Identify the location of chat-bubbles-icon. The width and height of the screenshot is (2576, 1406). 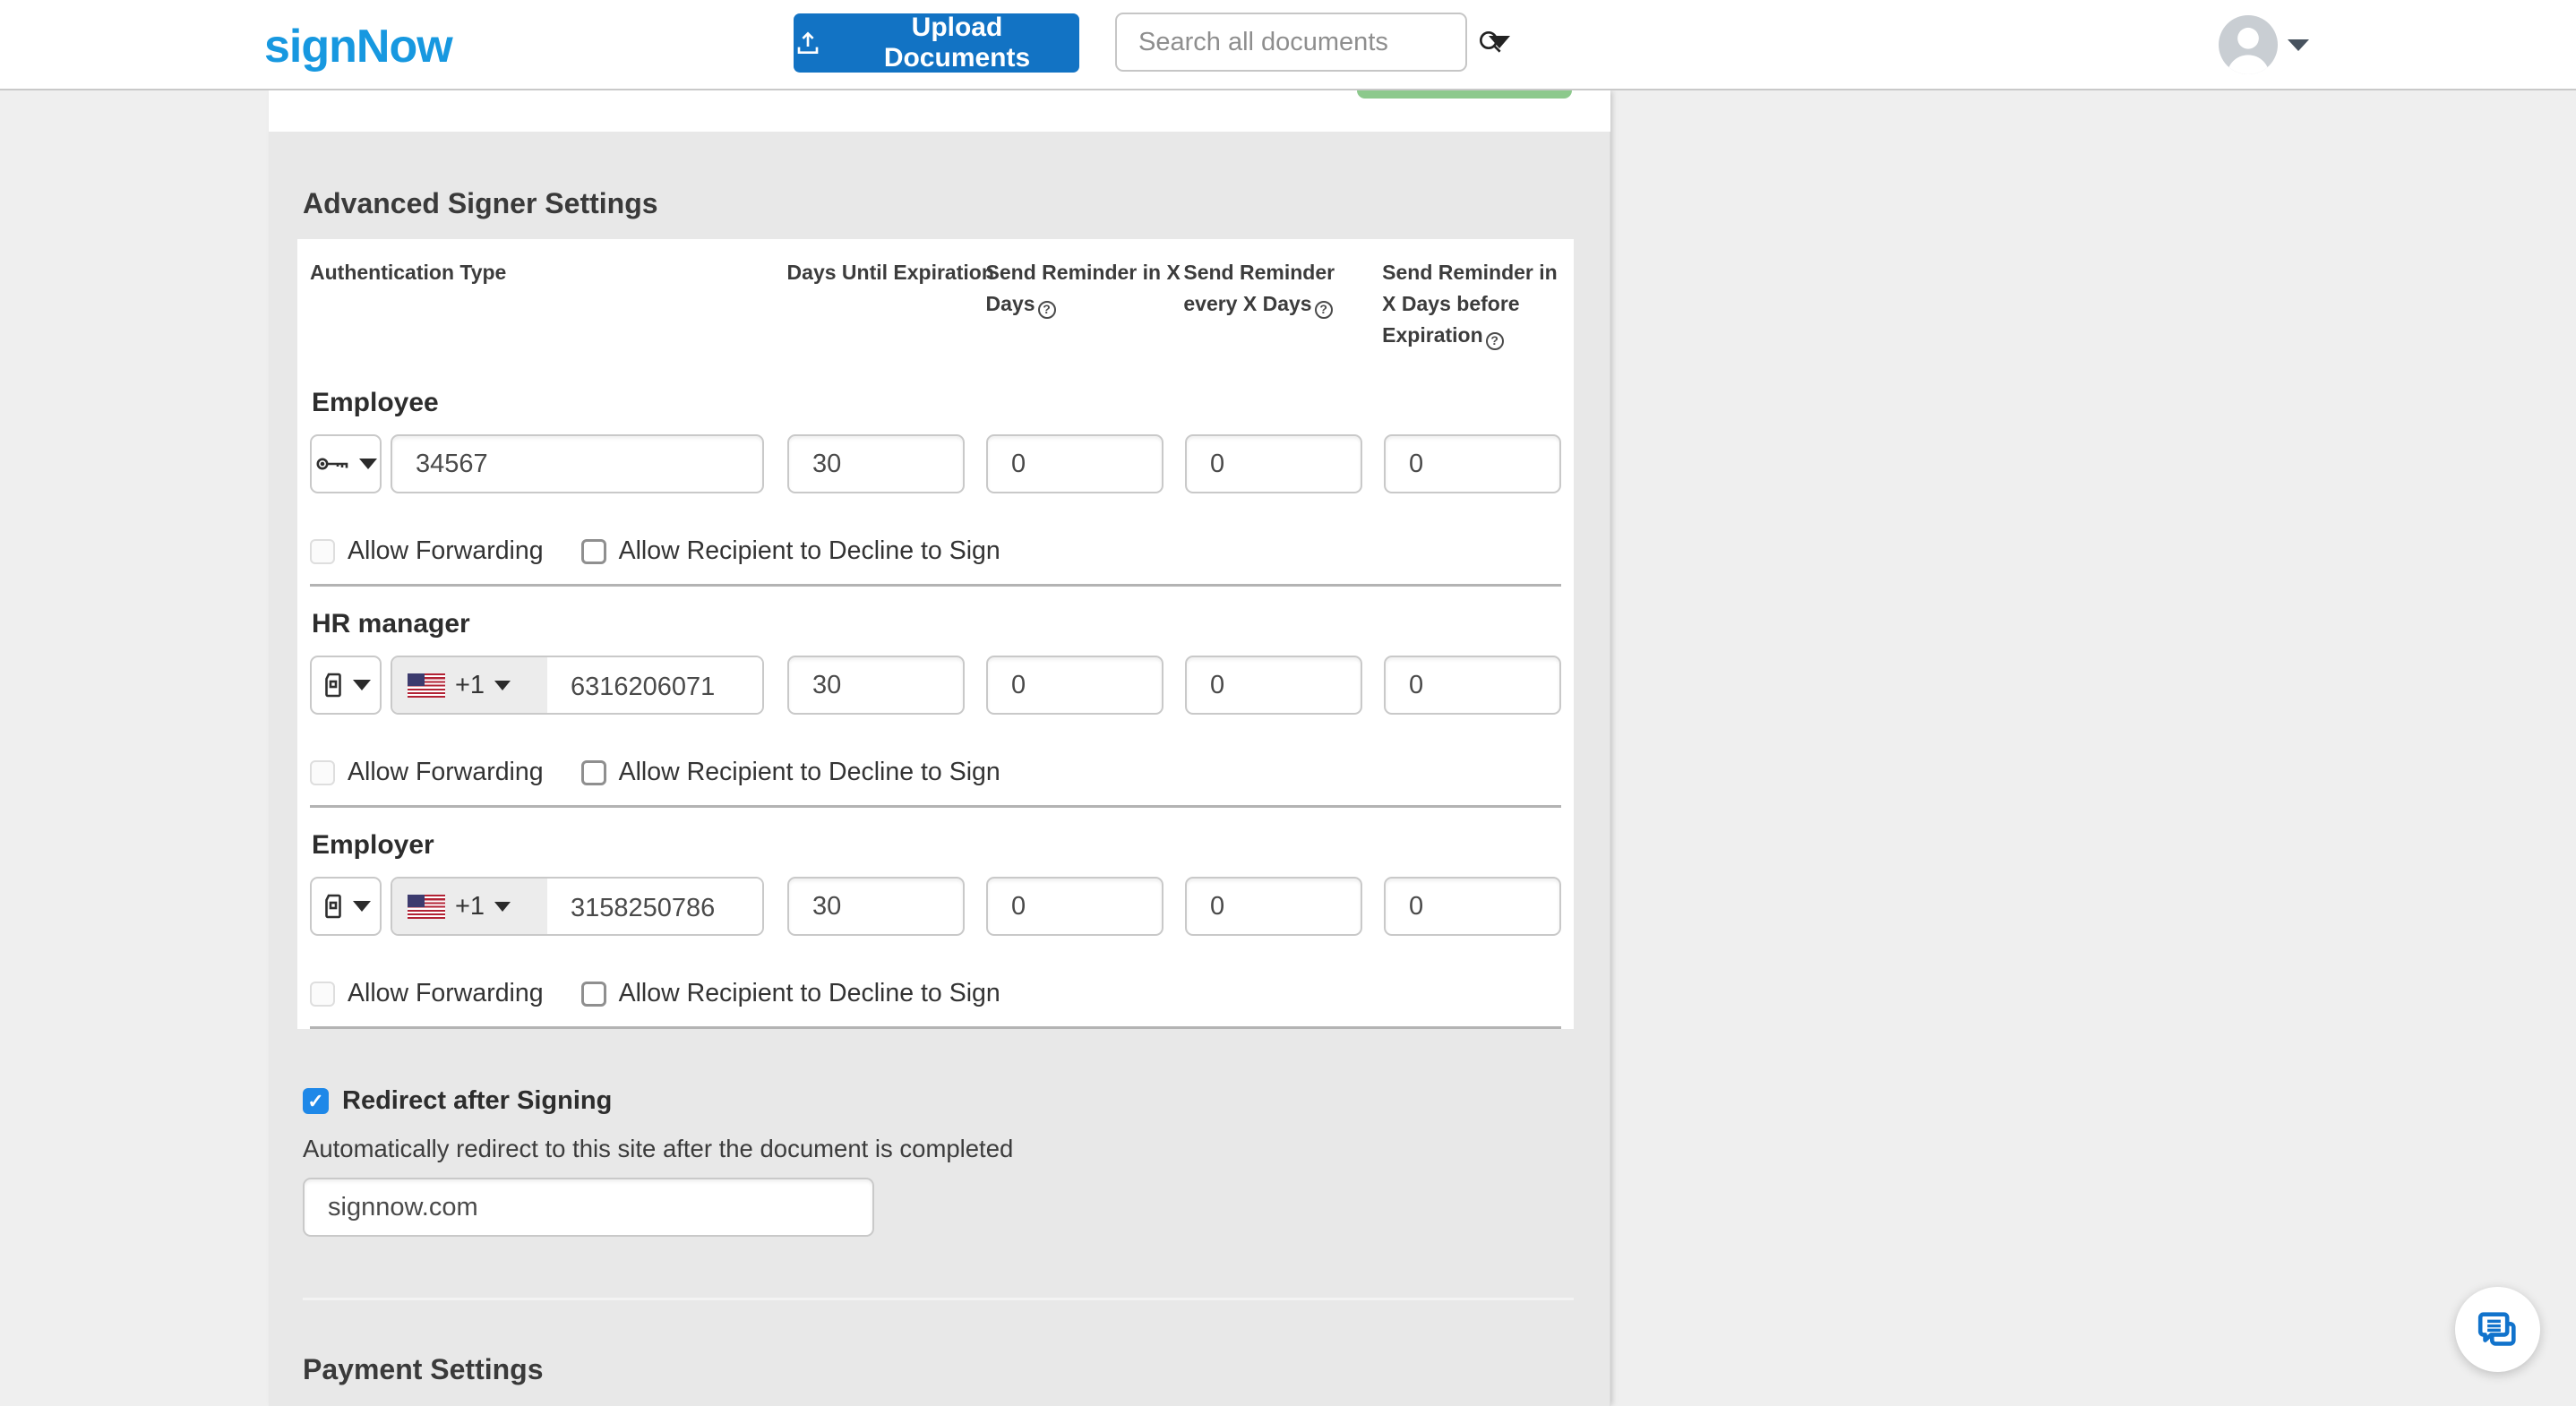
(2498, 1329).